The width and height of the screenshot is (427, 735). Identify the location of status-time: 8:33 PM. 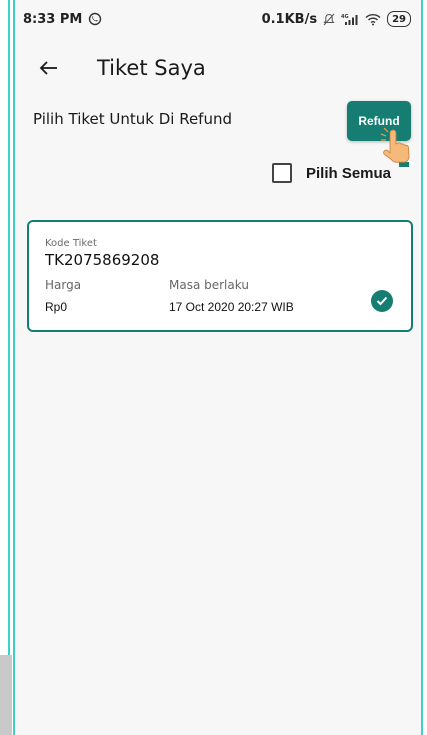
(53, 19).